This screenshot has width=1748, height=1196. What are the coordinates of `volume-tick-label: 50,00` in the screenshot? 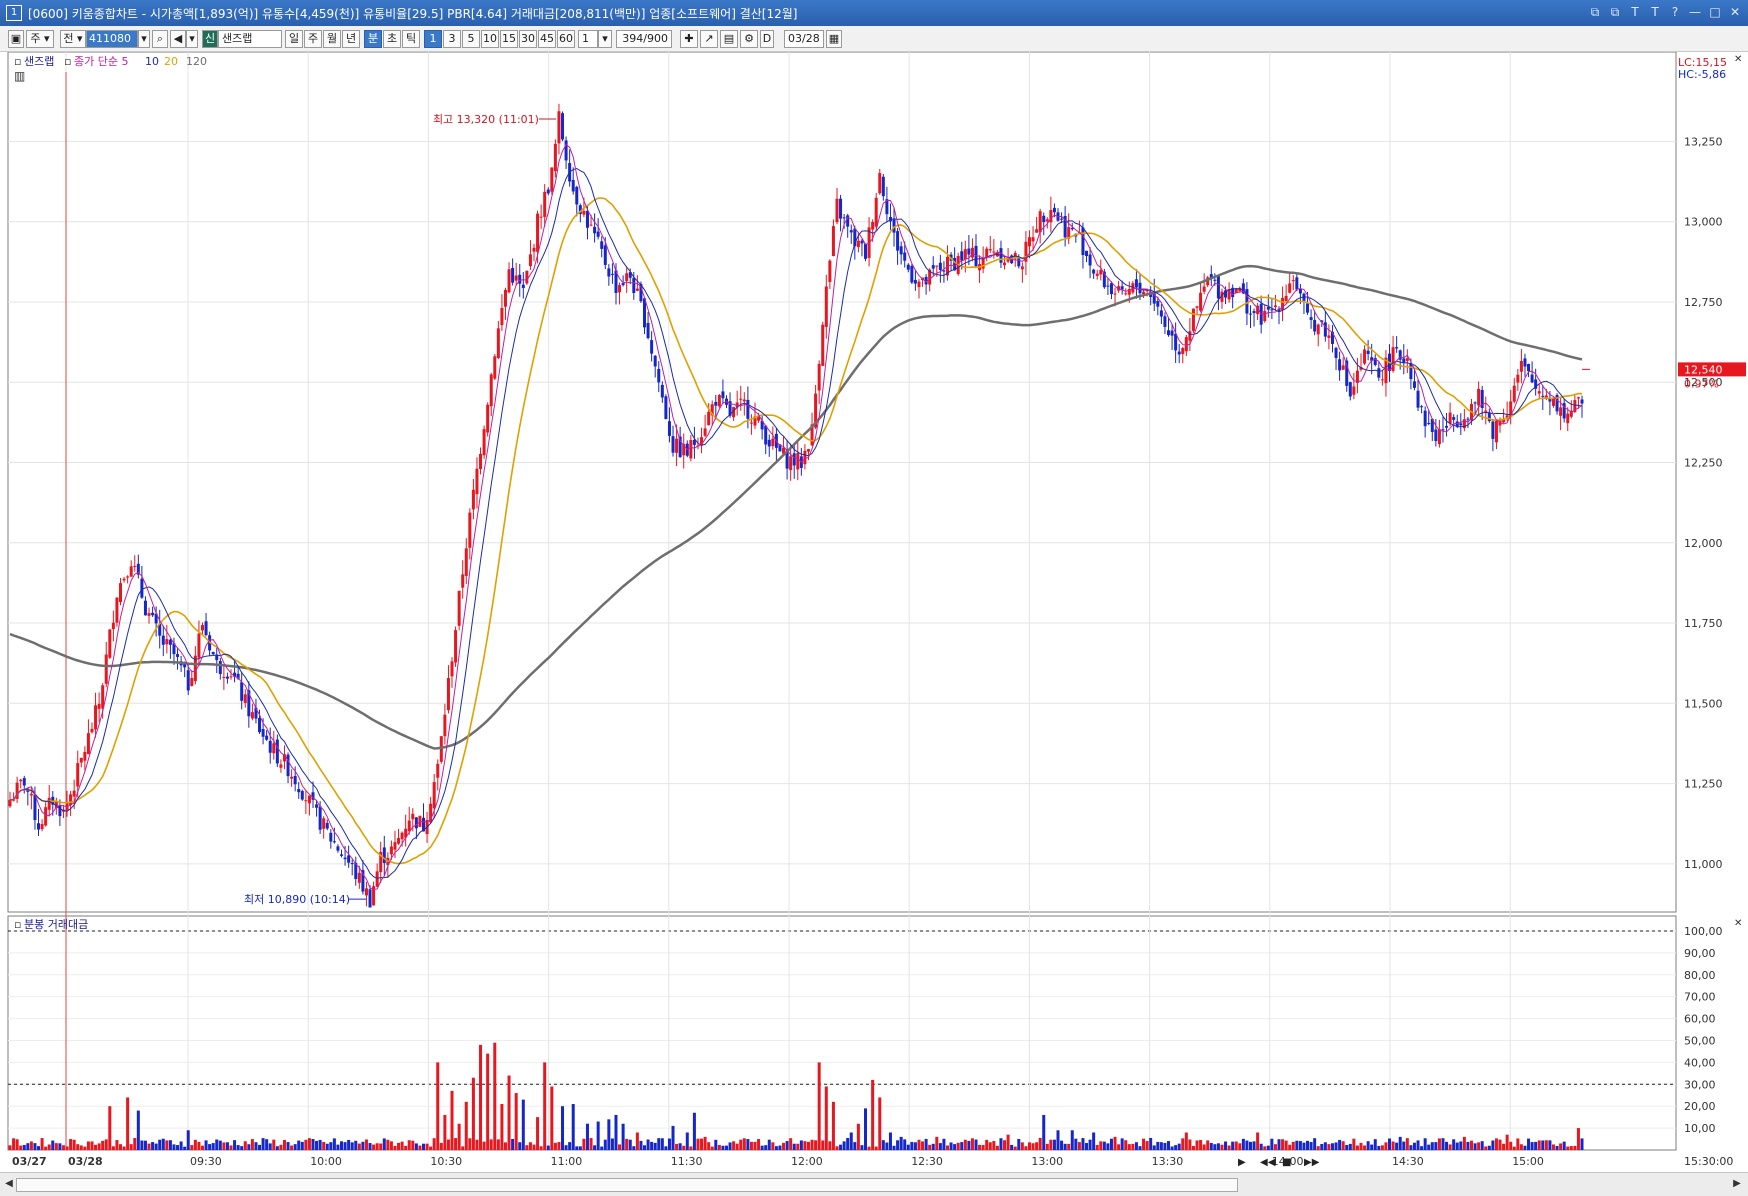 It's located at (1700, 1040).